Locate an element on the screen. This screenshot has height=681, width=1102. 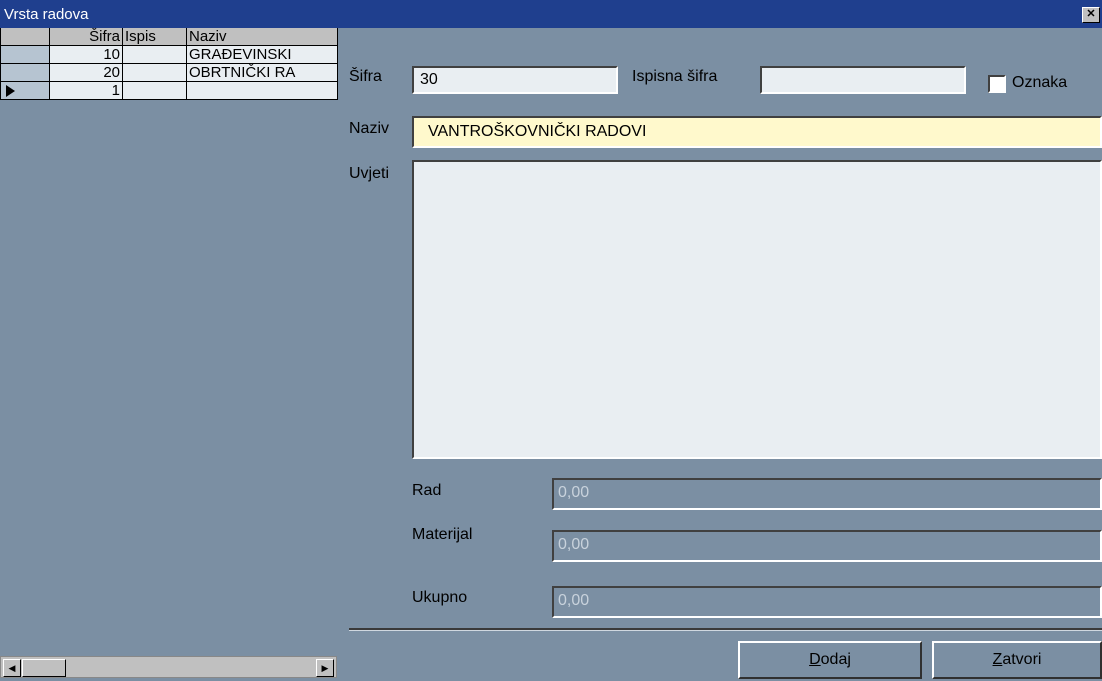
close-icon: ✕ is located at coordinates (1091, 15).